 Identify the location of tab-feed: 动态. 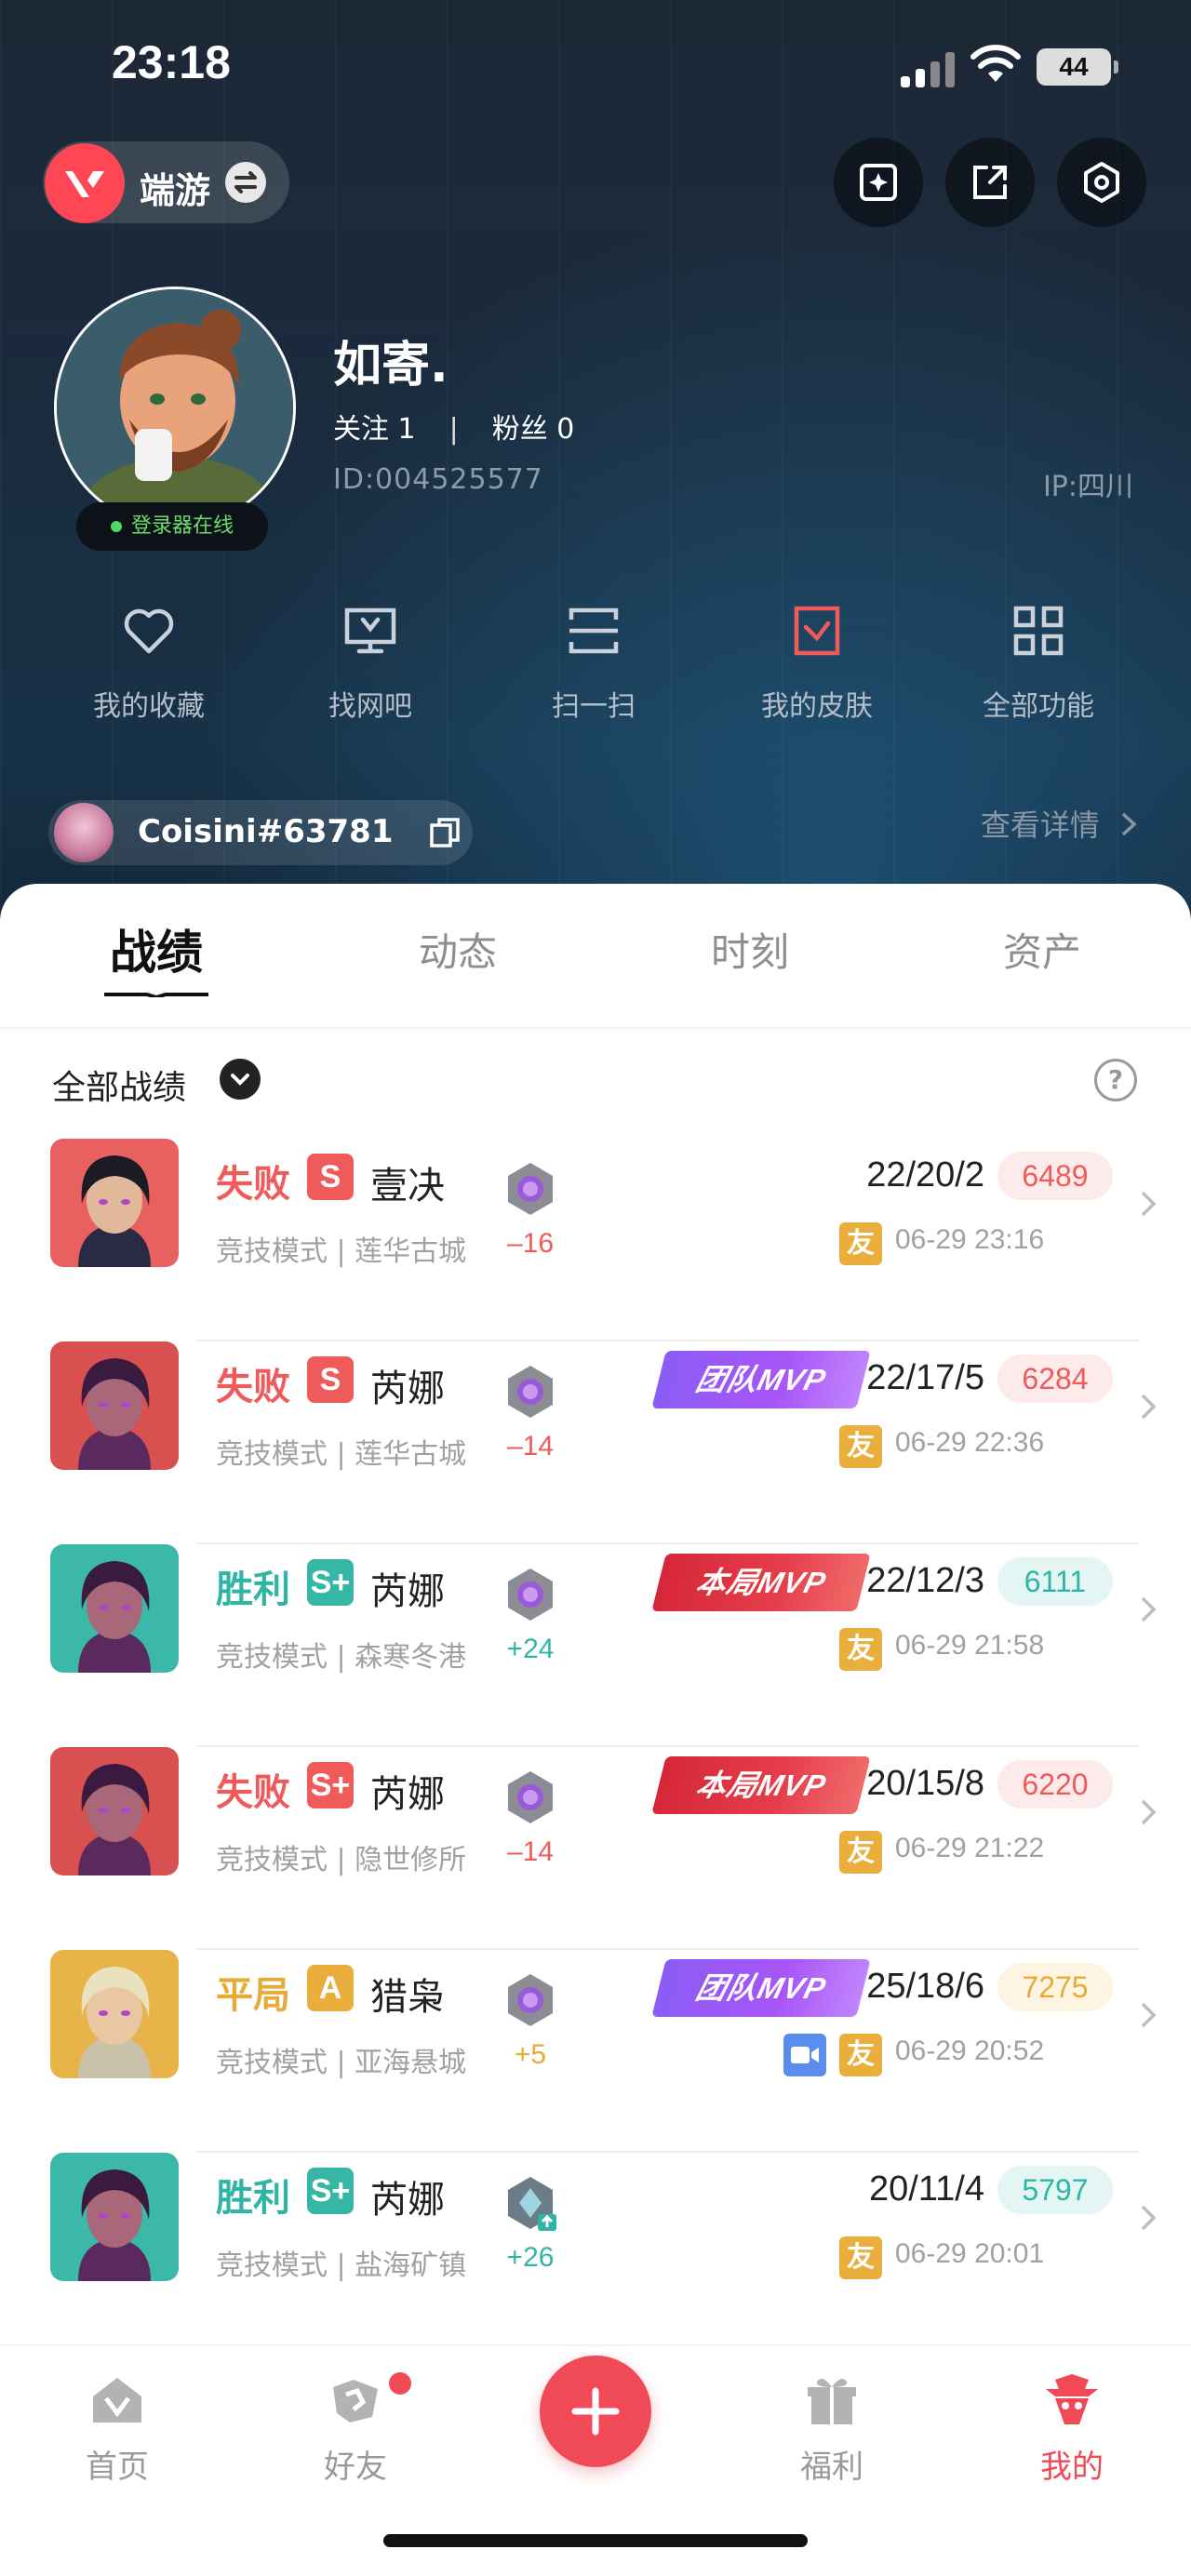
(458, 949).